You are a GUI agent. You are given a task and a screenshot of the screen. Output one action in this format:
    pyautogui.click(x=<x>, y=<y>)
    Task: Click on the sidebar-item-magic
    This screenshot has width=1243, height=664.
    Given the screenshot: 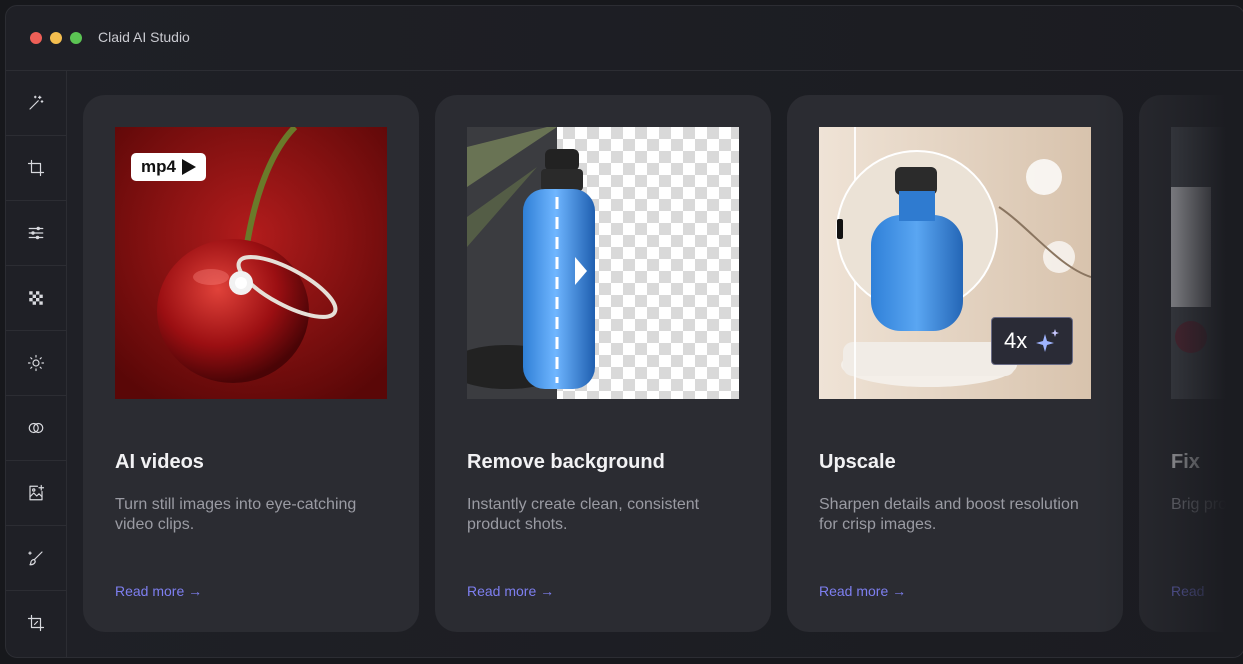 What is the action you would take?
    pyautogui.click(x=36, y=103)
    